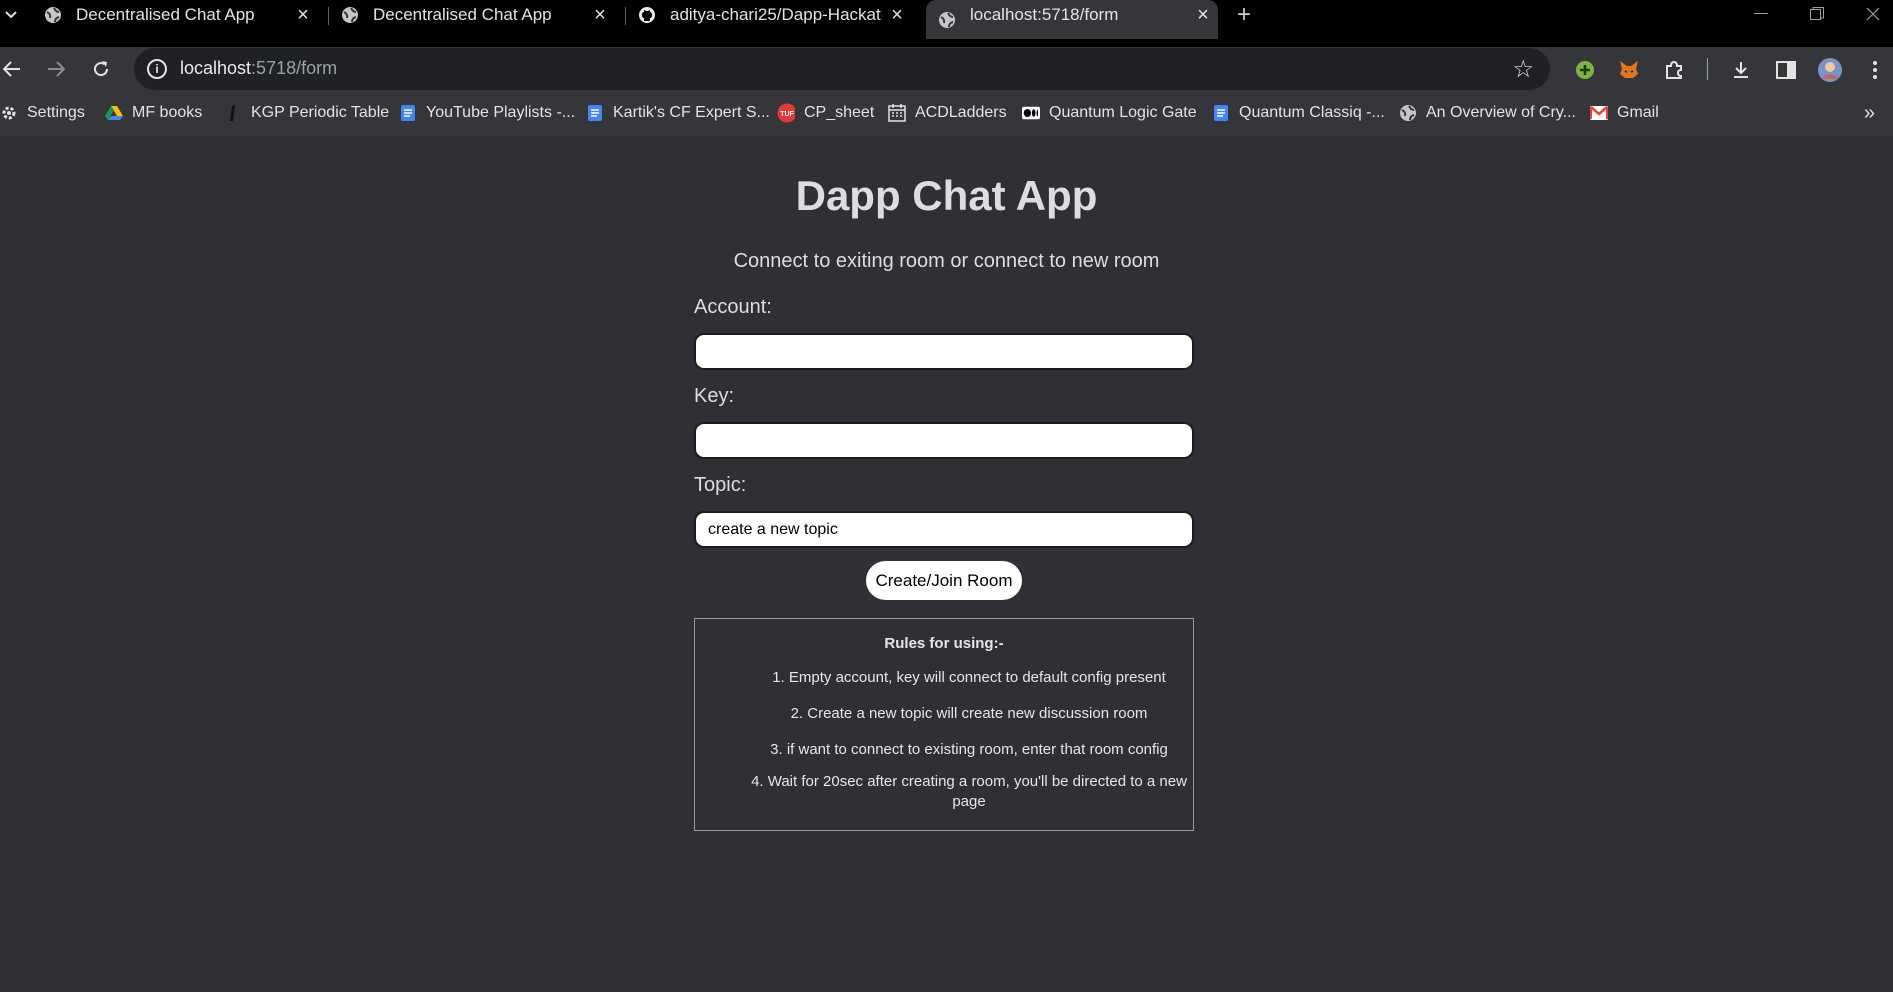 The width and height of the screenshot is (1893, 992). I want to click on key-label: Key:, so click(714, 396).